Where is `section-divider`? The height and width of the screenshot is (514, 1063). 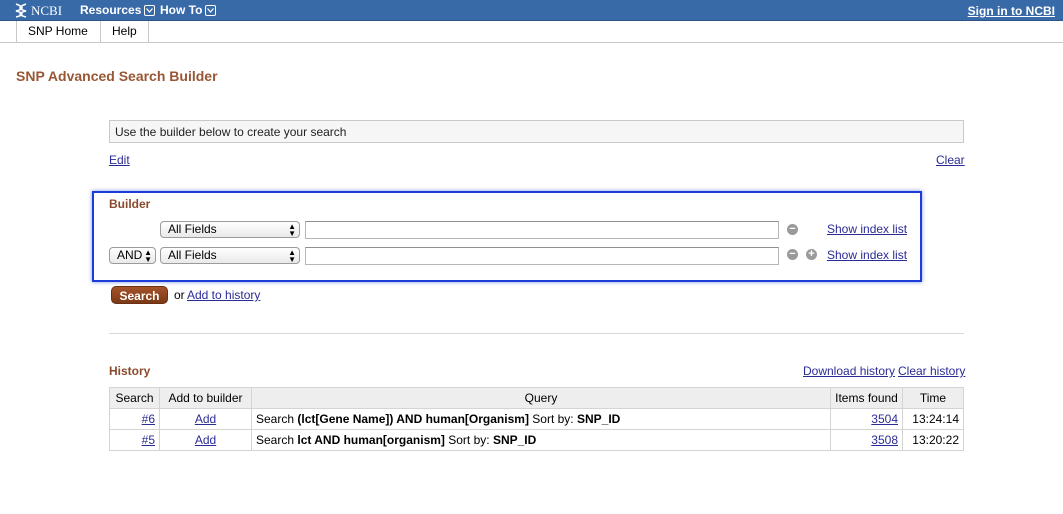
section-divider is located at coordinates (536, 333).